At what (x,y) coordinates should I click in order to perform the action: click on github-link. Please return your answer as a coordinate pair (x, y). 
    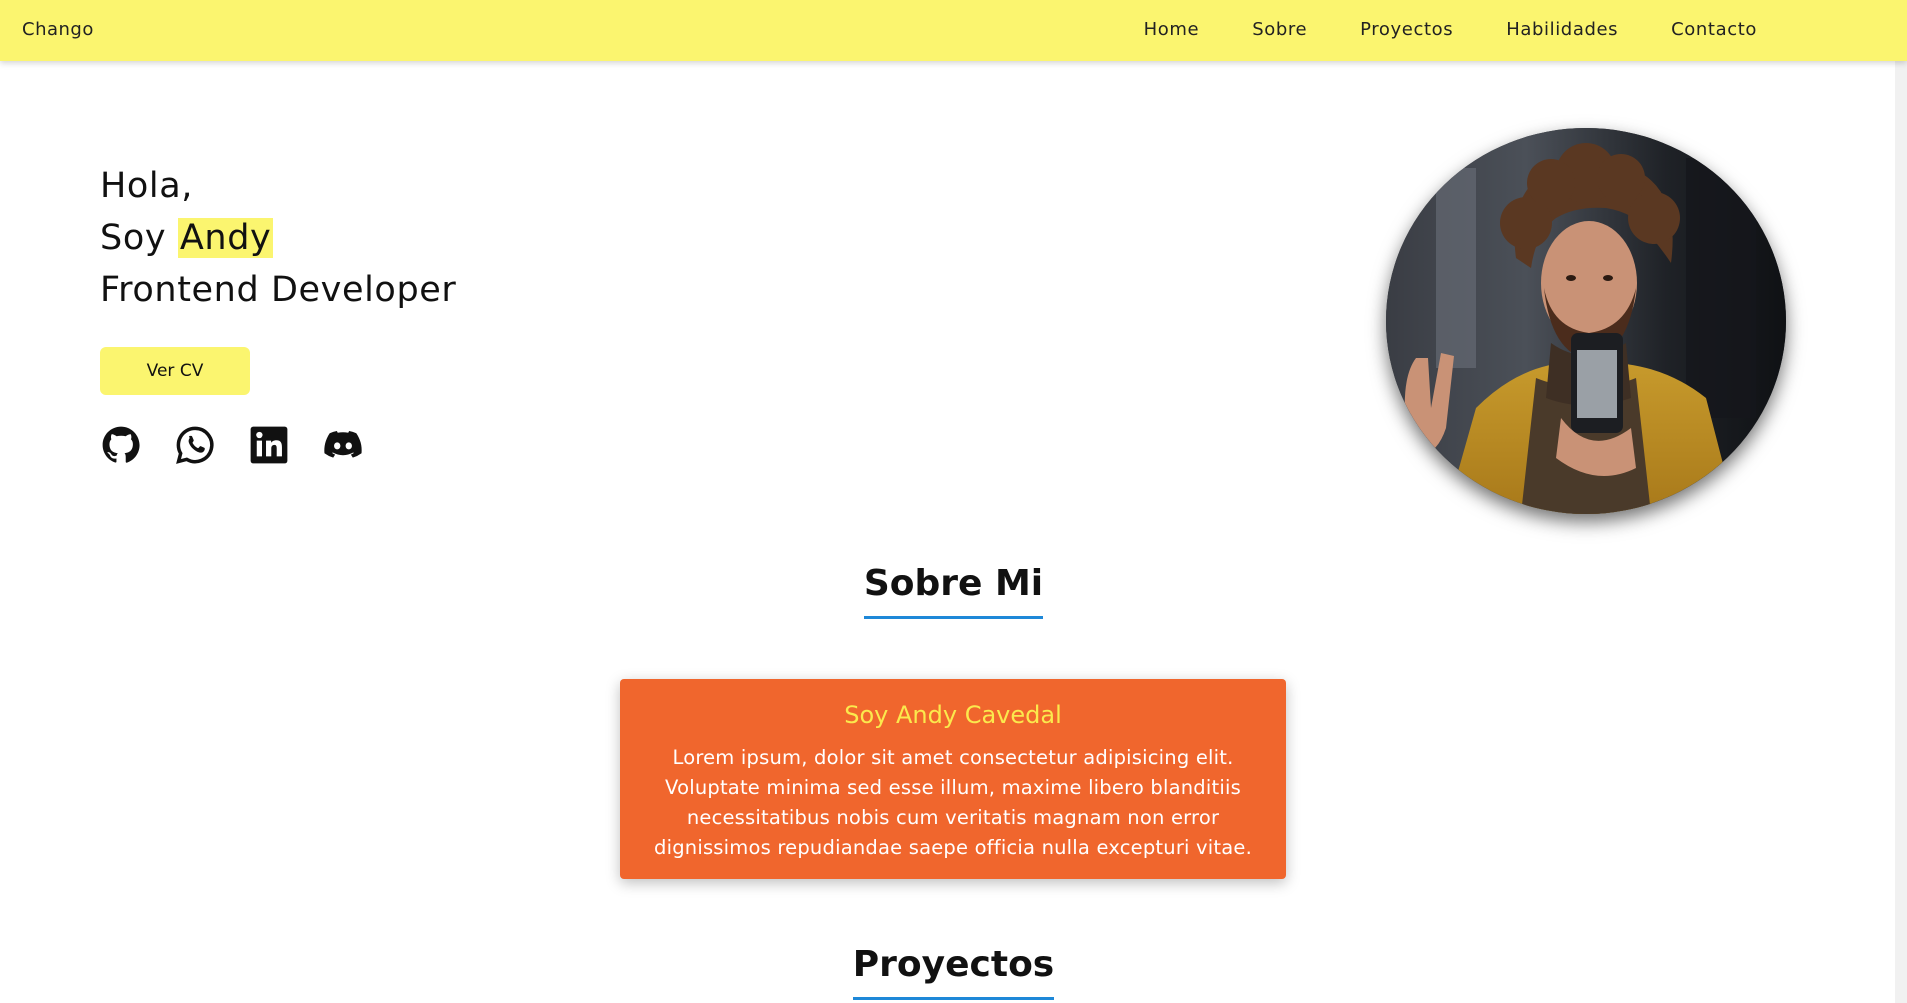
    Looking at the image, I should click on (121, 445).